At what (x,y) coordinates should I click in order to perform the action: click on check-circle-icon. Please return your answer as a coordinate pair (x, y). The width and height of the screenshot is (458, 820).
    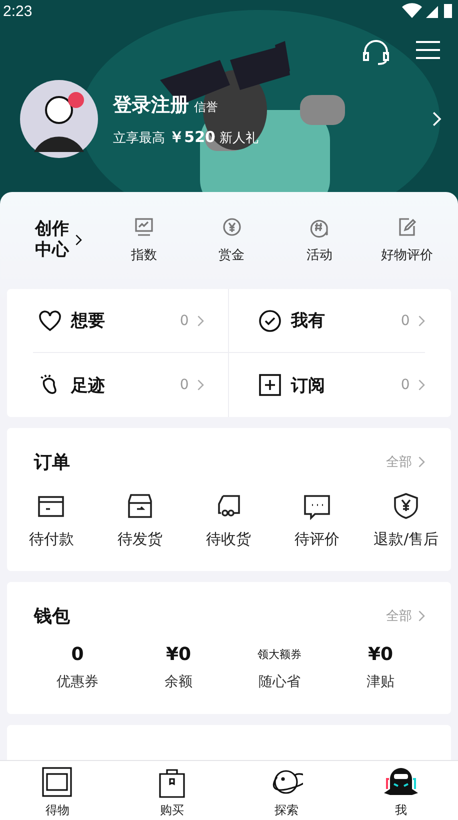
    Looking at the image, I should click on (270, 321).